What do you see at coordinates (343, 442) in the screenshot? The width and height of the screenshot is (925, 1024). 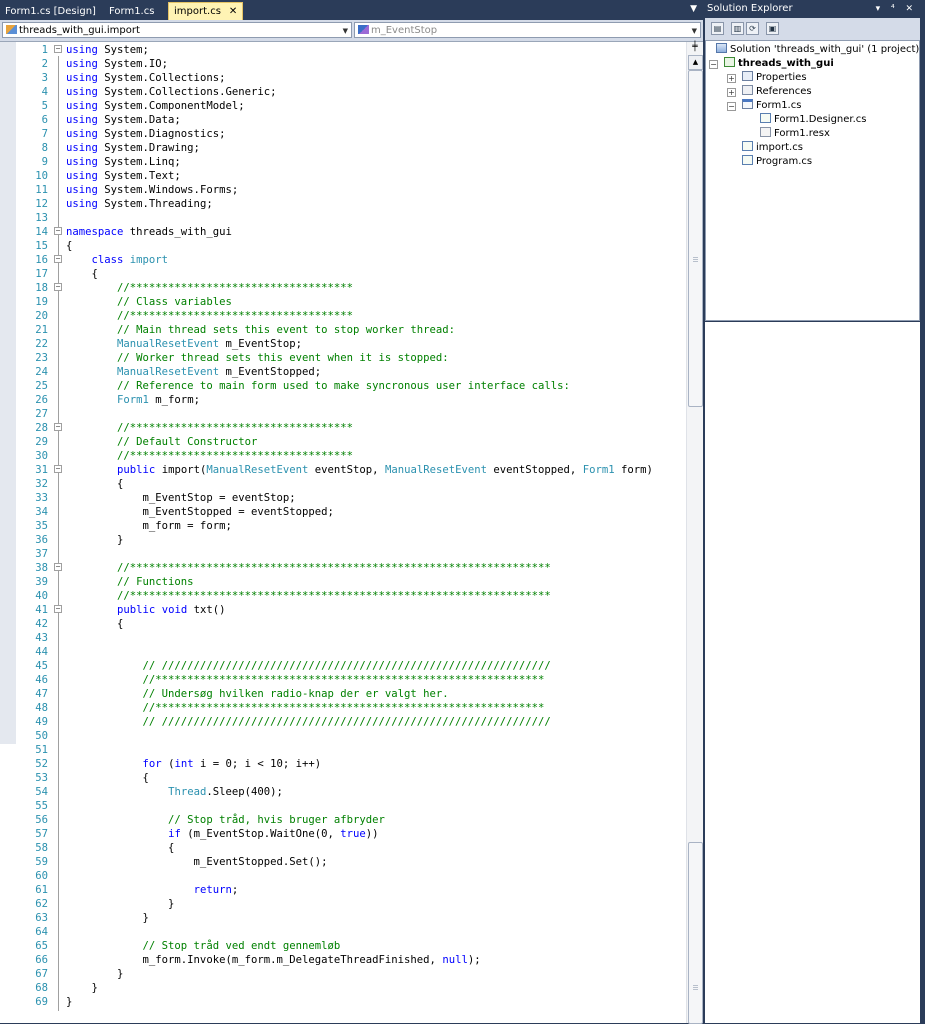 I see `code-line: 29 // Default Constructor` at bounding box center [343, 442].